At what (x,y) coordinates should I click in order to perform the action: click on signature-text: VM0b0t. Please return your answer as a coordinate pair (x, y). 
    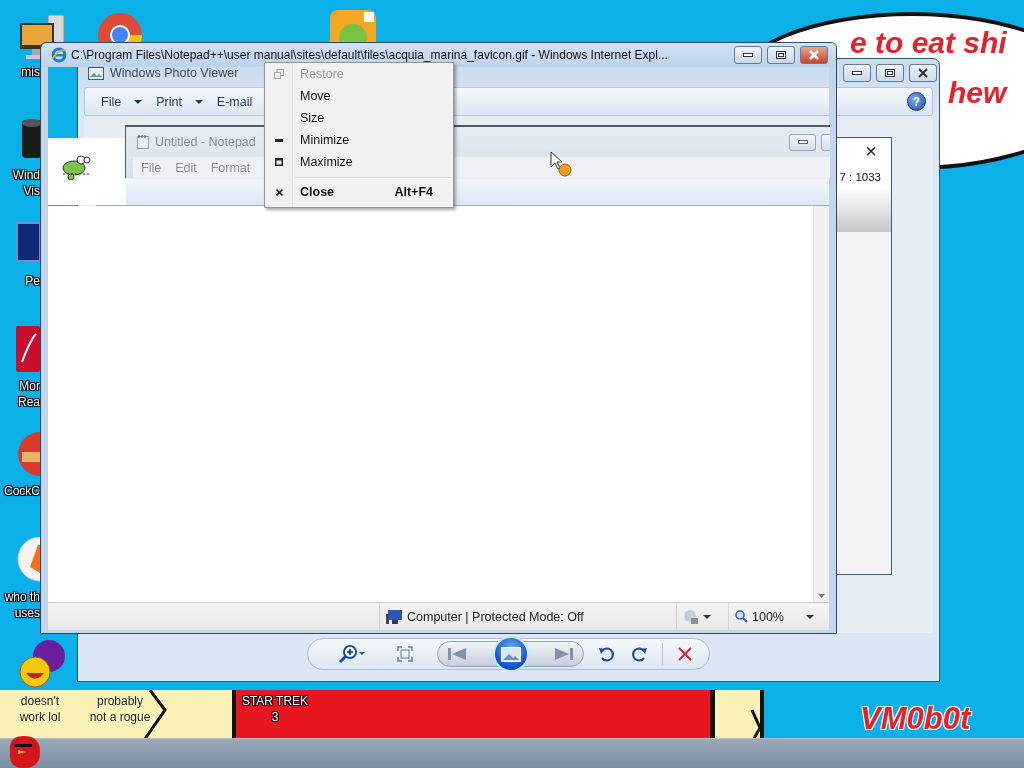
    Looking at the image, I should click on (915, 718).